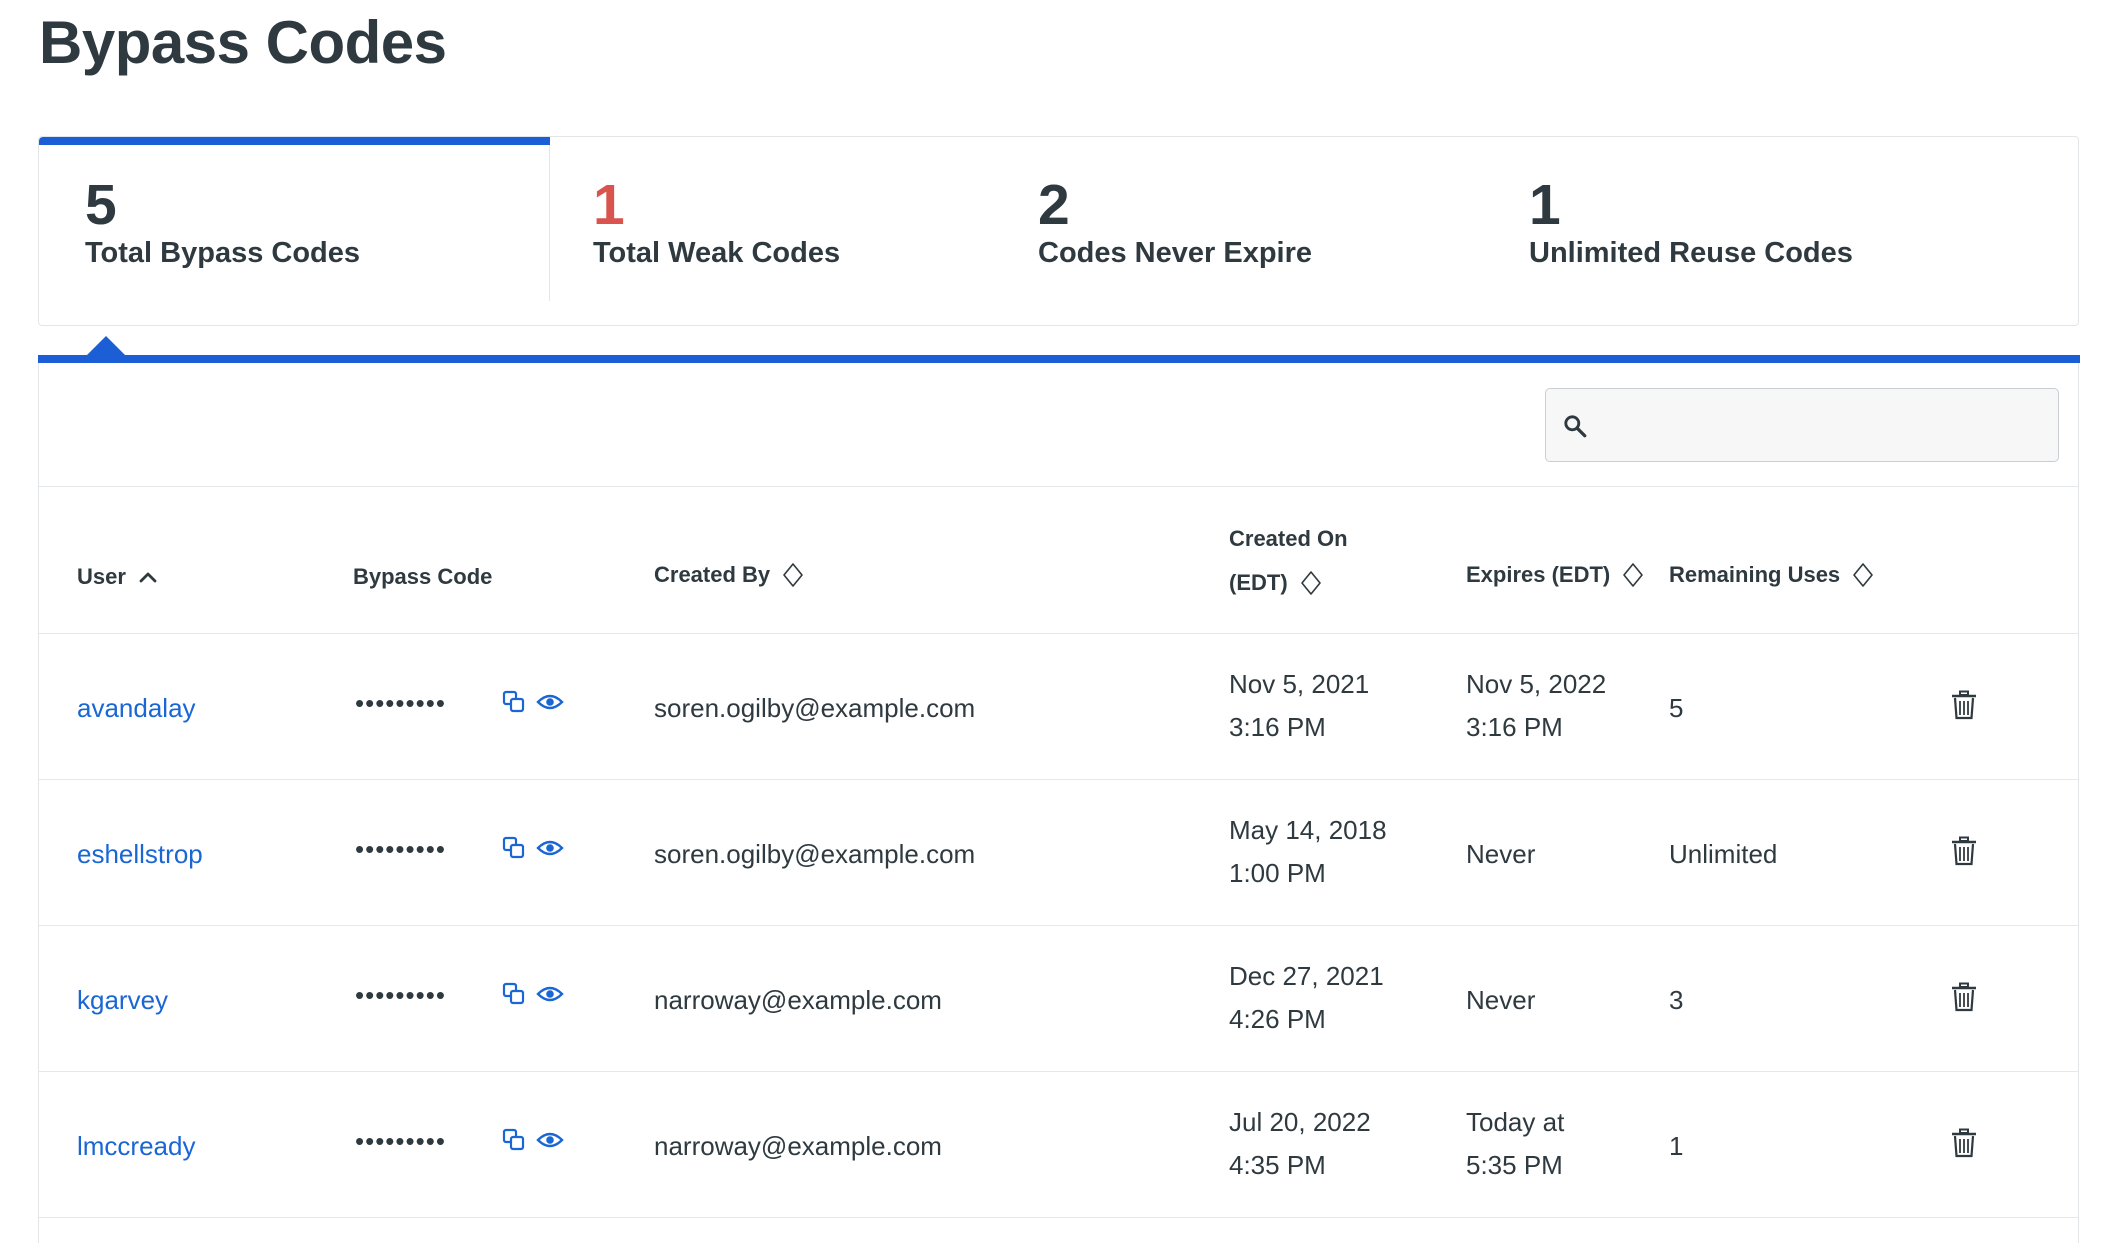 This screenshot has height=1243, width=2104. What do you see at coordinates (1258, 582) in the screenshot?
I see `header-label: (EDT)` at bounding box center [1258, 582].